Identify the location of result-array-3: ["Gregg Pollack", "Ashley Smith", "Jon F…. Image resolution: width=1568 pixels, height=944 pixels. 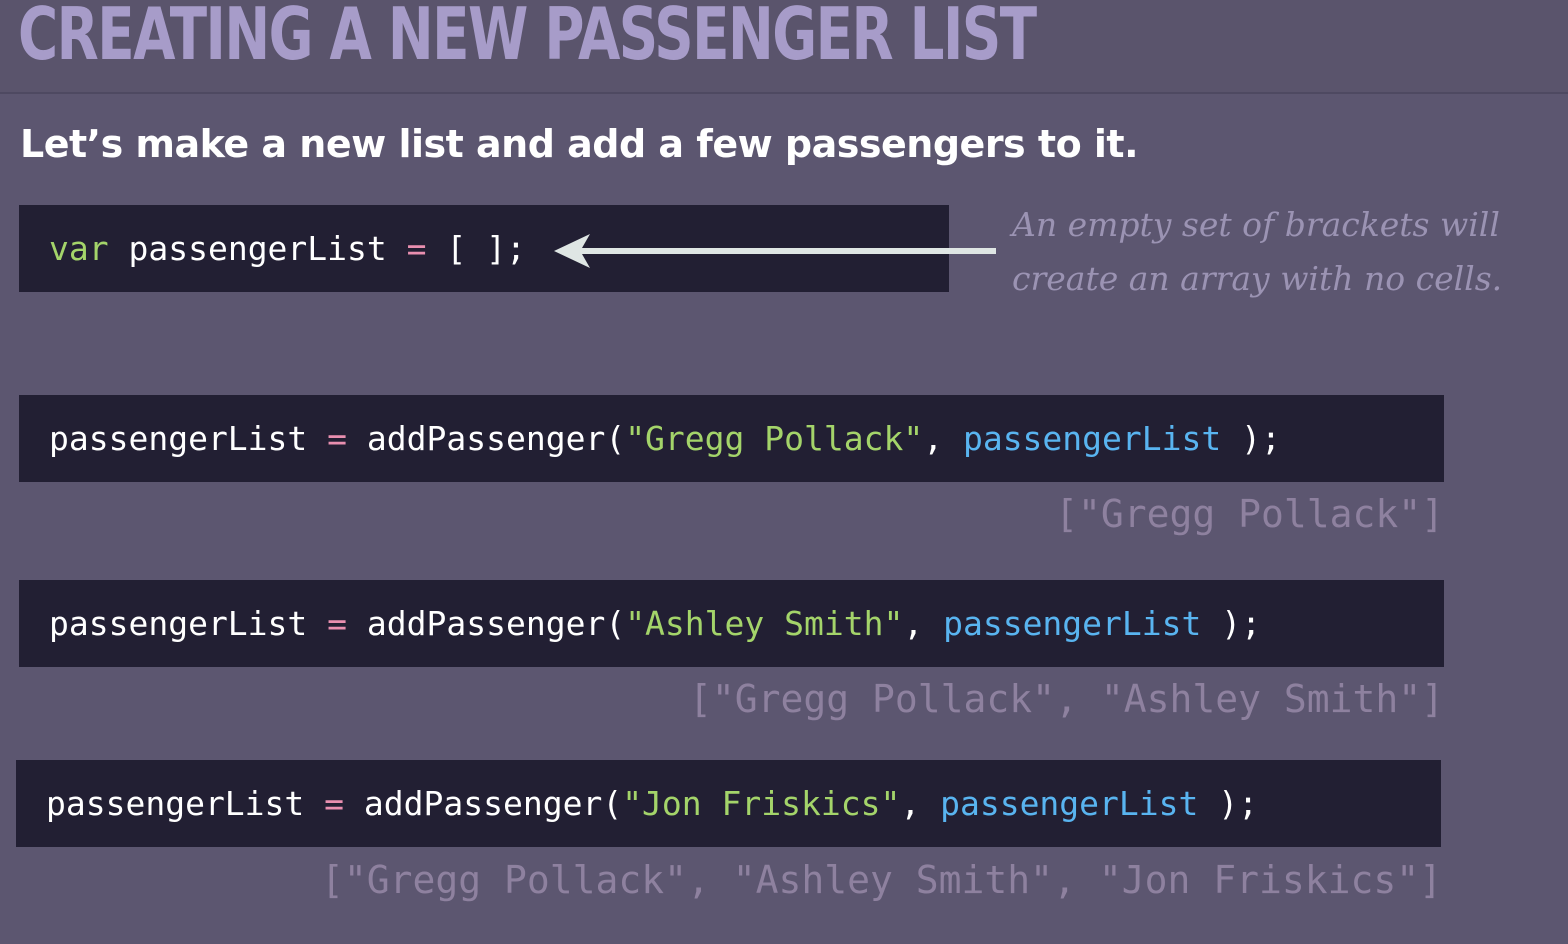
(881, 880).